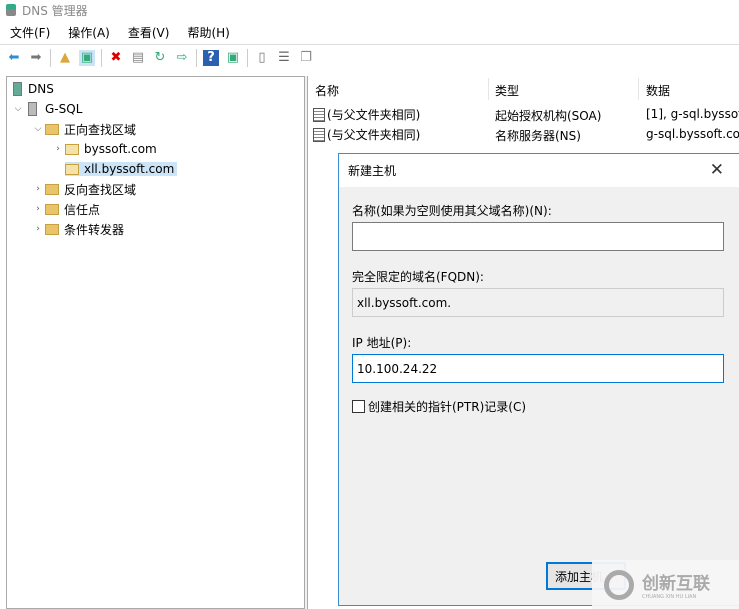 Image resolution: width=739 pixels, height=609 pixels. Describe the element at coordinates (208, 32) in the screenshot. I see `menu-help: 帮助(H)` at that location.